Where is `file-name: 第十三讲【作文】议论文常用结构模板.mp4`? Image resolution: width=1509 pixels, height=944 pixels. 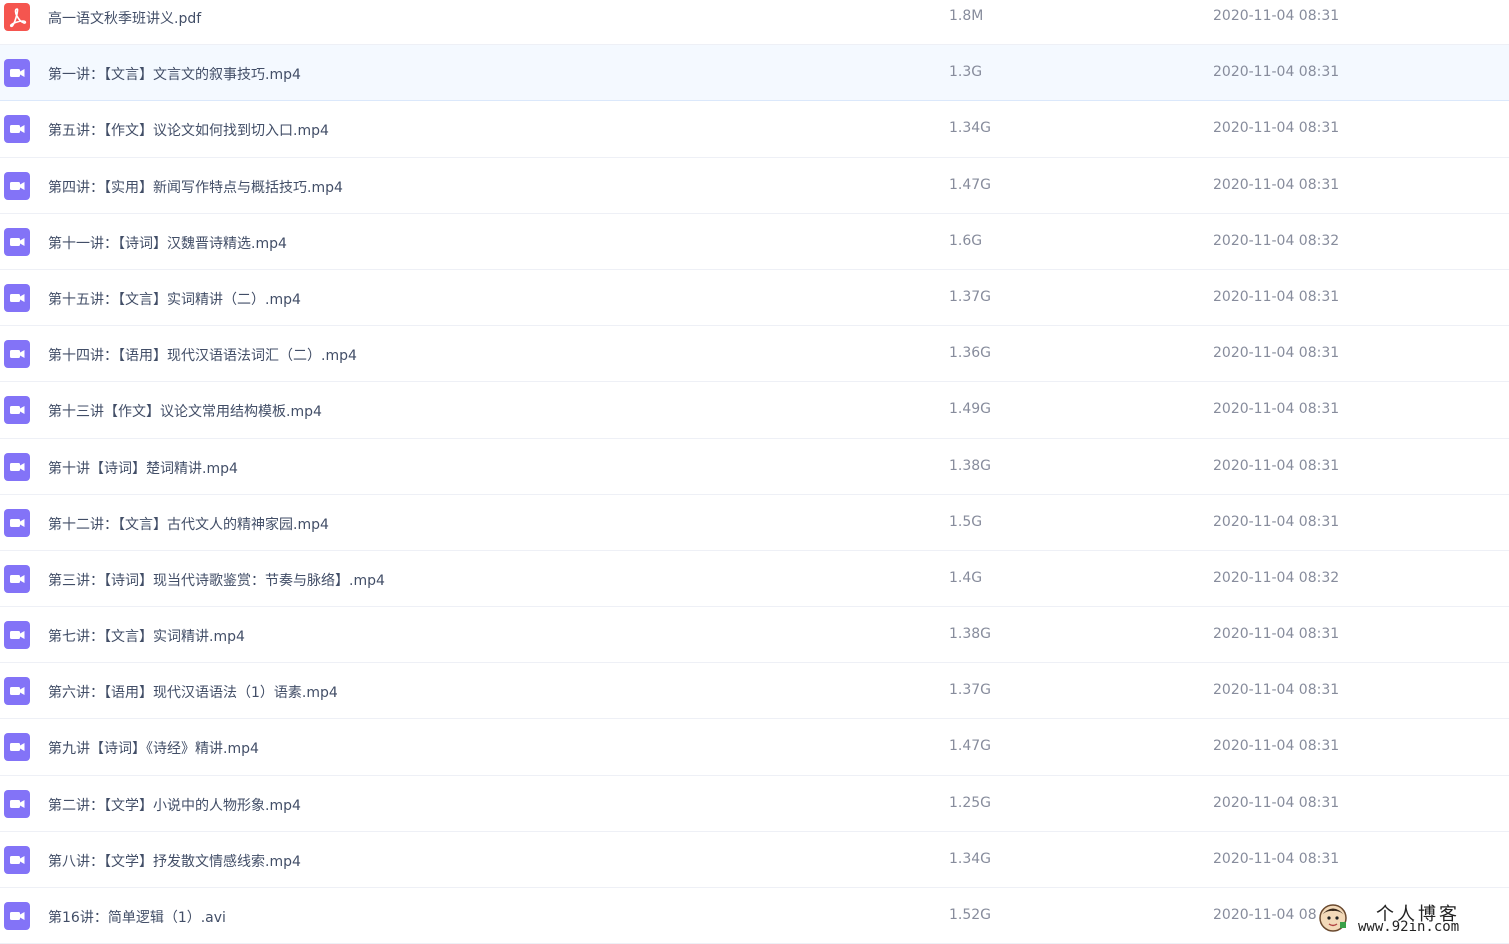 file-name: 第十三讲【作文】议论文常用结构模板.mp4 is located at coordinates (185, 411).